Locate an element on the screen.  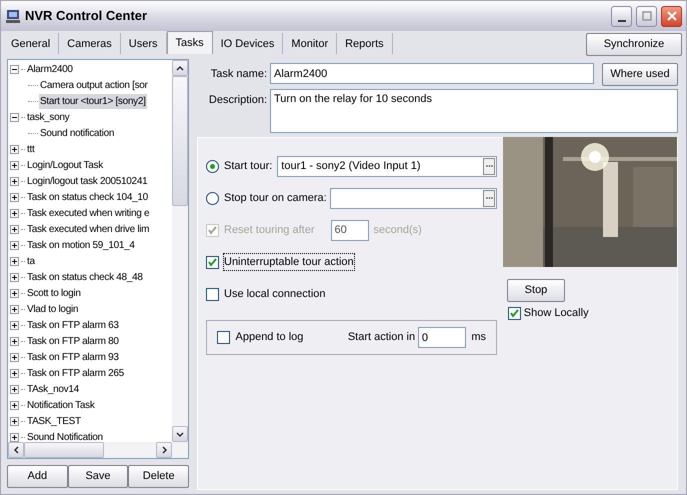
stop-button: Stop is located at coordinates (536, 290).